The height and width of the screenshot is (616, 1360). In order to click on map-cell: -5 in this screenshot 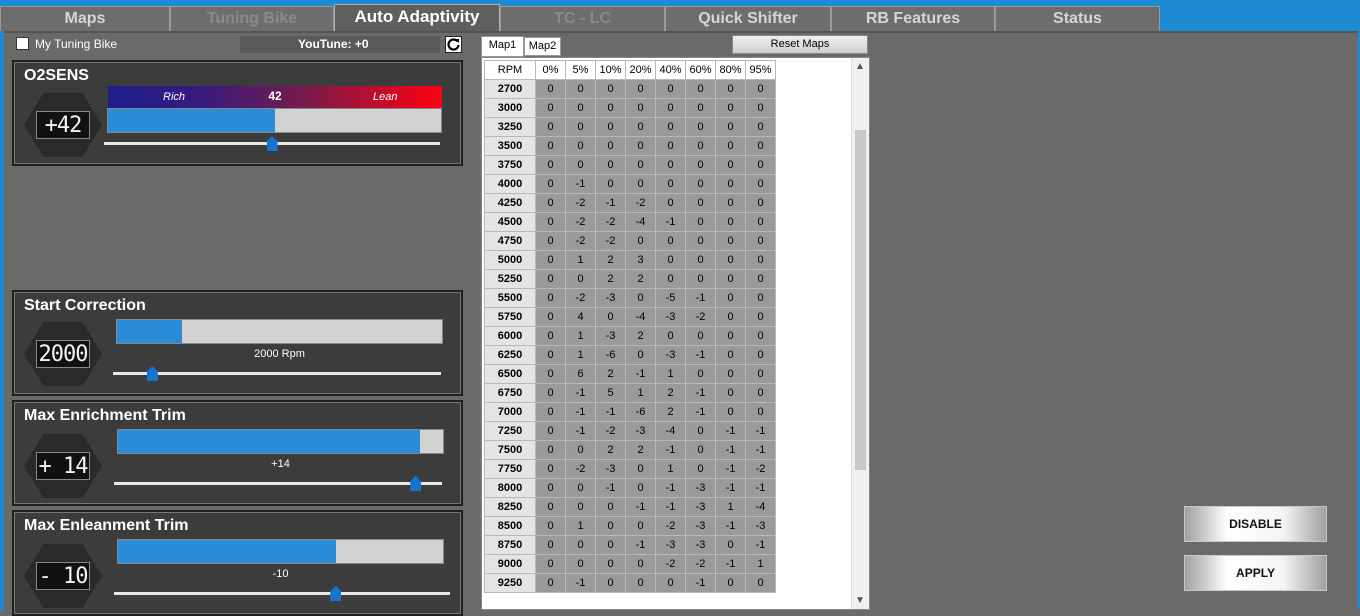, I will do `click(670, 298)`.